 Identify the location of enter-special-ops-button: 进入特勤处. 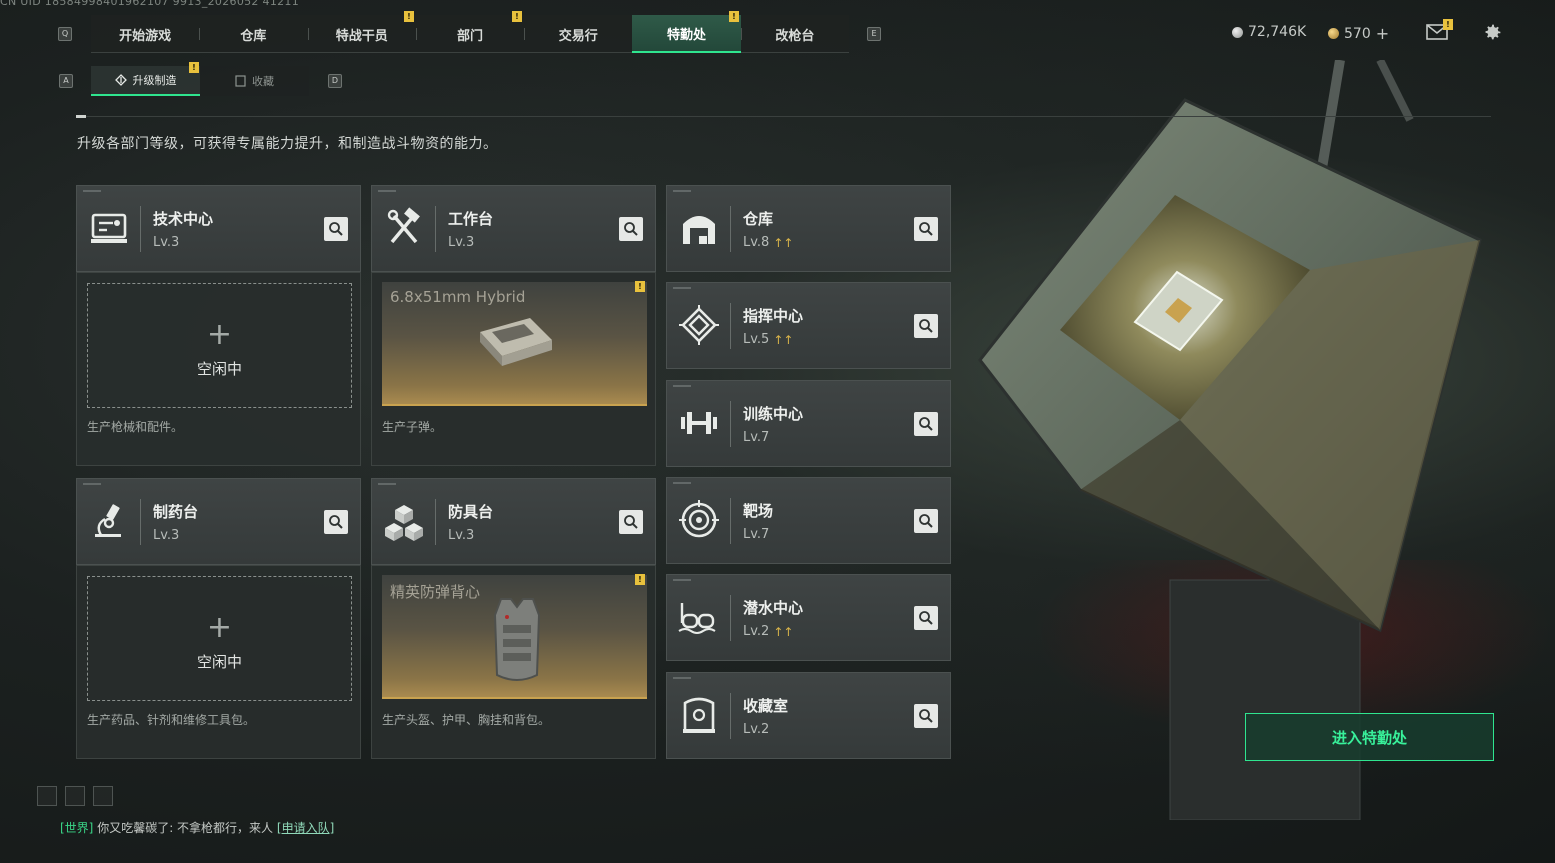
(1369, 737).